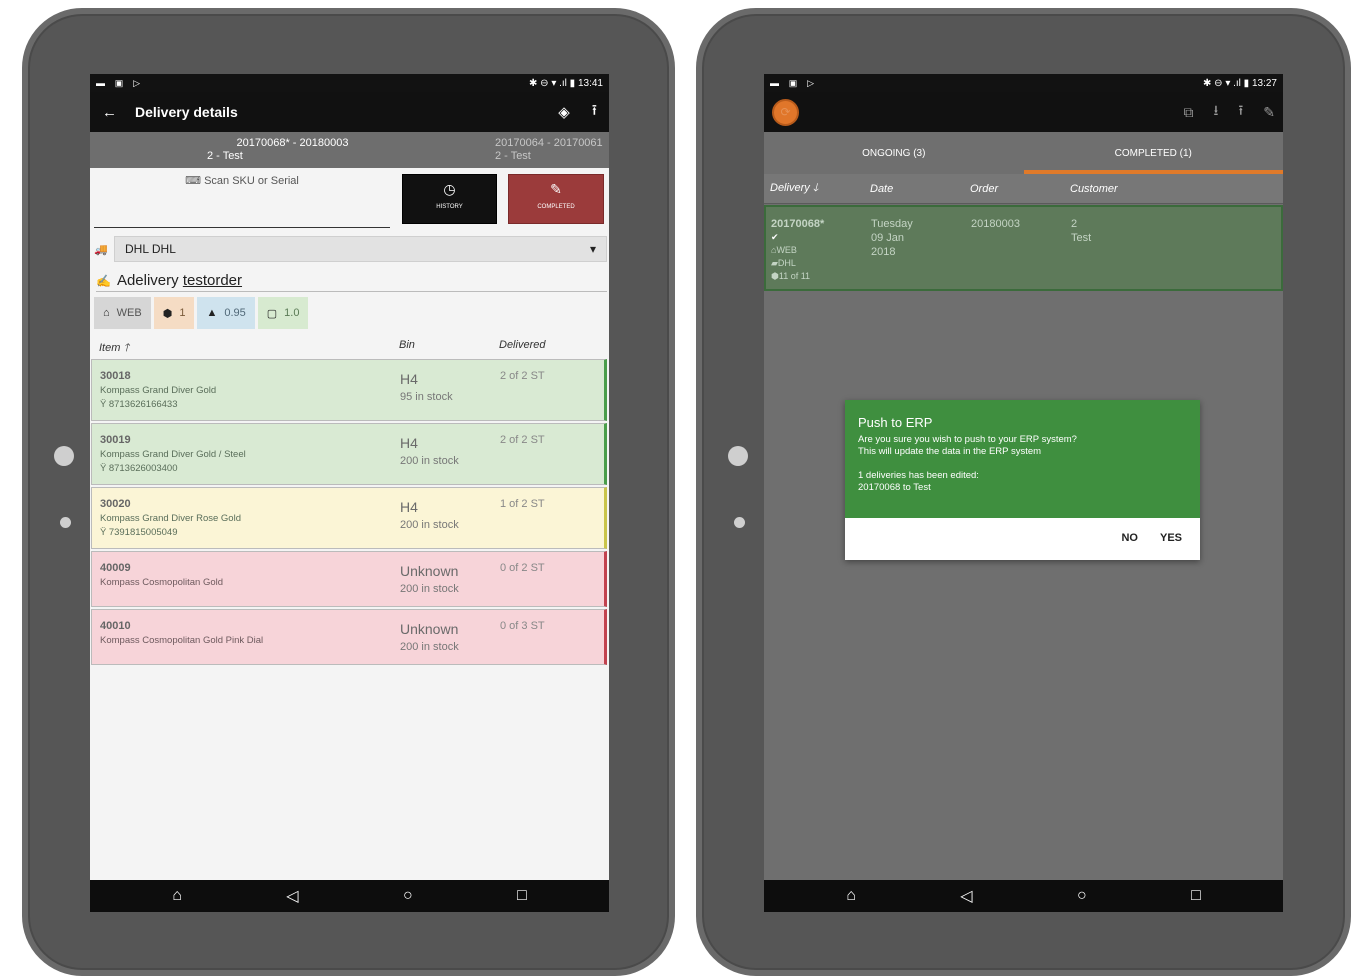 Image resolution: width=1367 pixels, height=976 pixels. I want to click on delivered-column-header: Delivered, so click(522, 348).